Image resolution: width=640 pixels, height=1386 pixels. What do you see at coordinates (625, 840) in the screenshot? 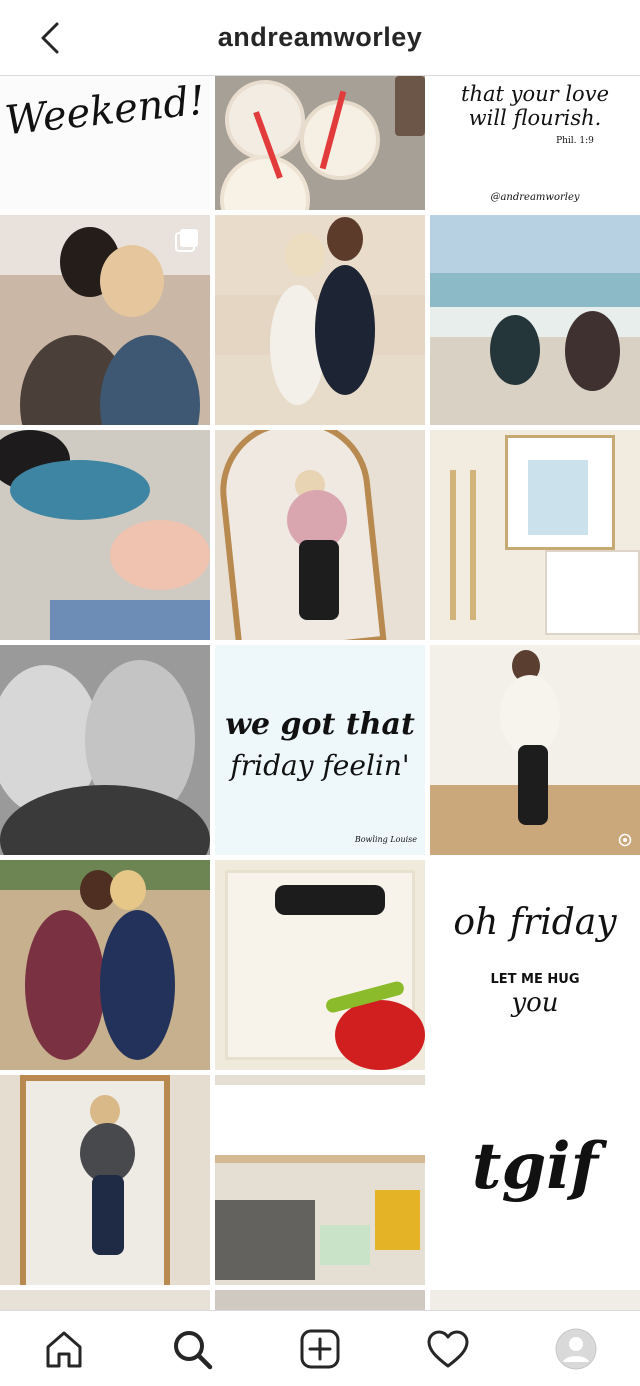
I see `video-indicator-icon` at bounding box center [625, 840].